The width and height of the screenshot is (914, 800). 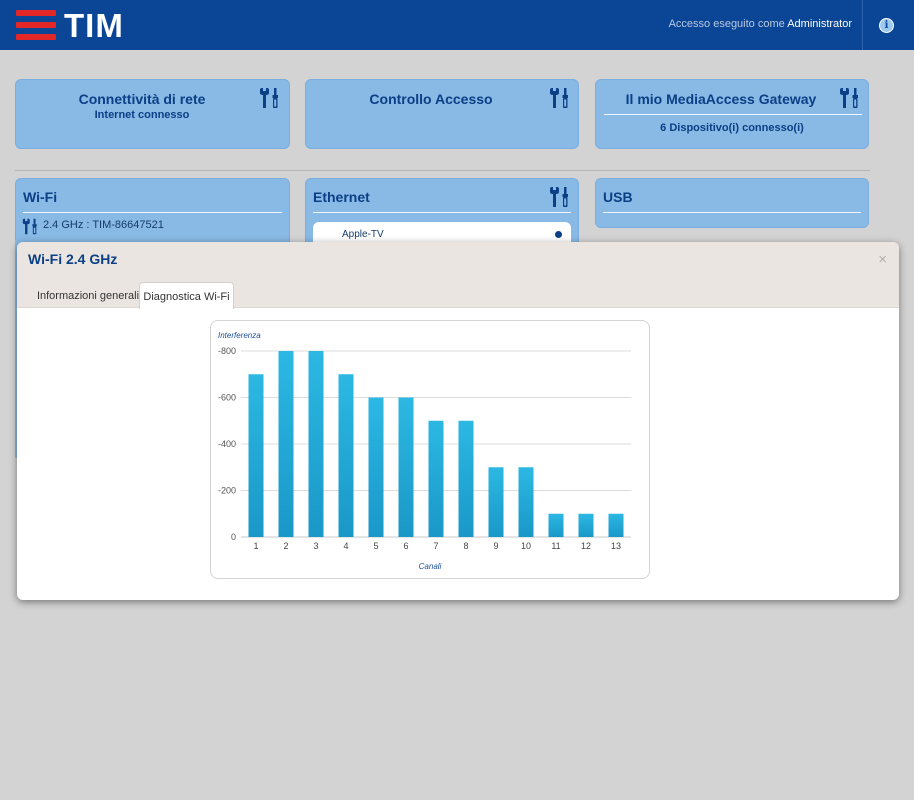 I want to click on wifi-network-label: 2.4 GHz : TIM-86647521, so click(x=103, y=225).